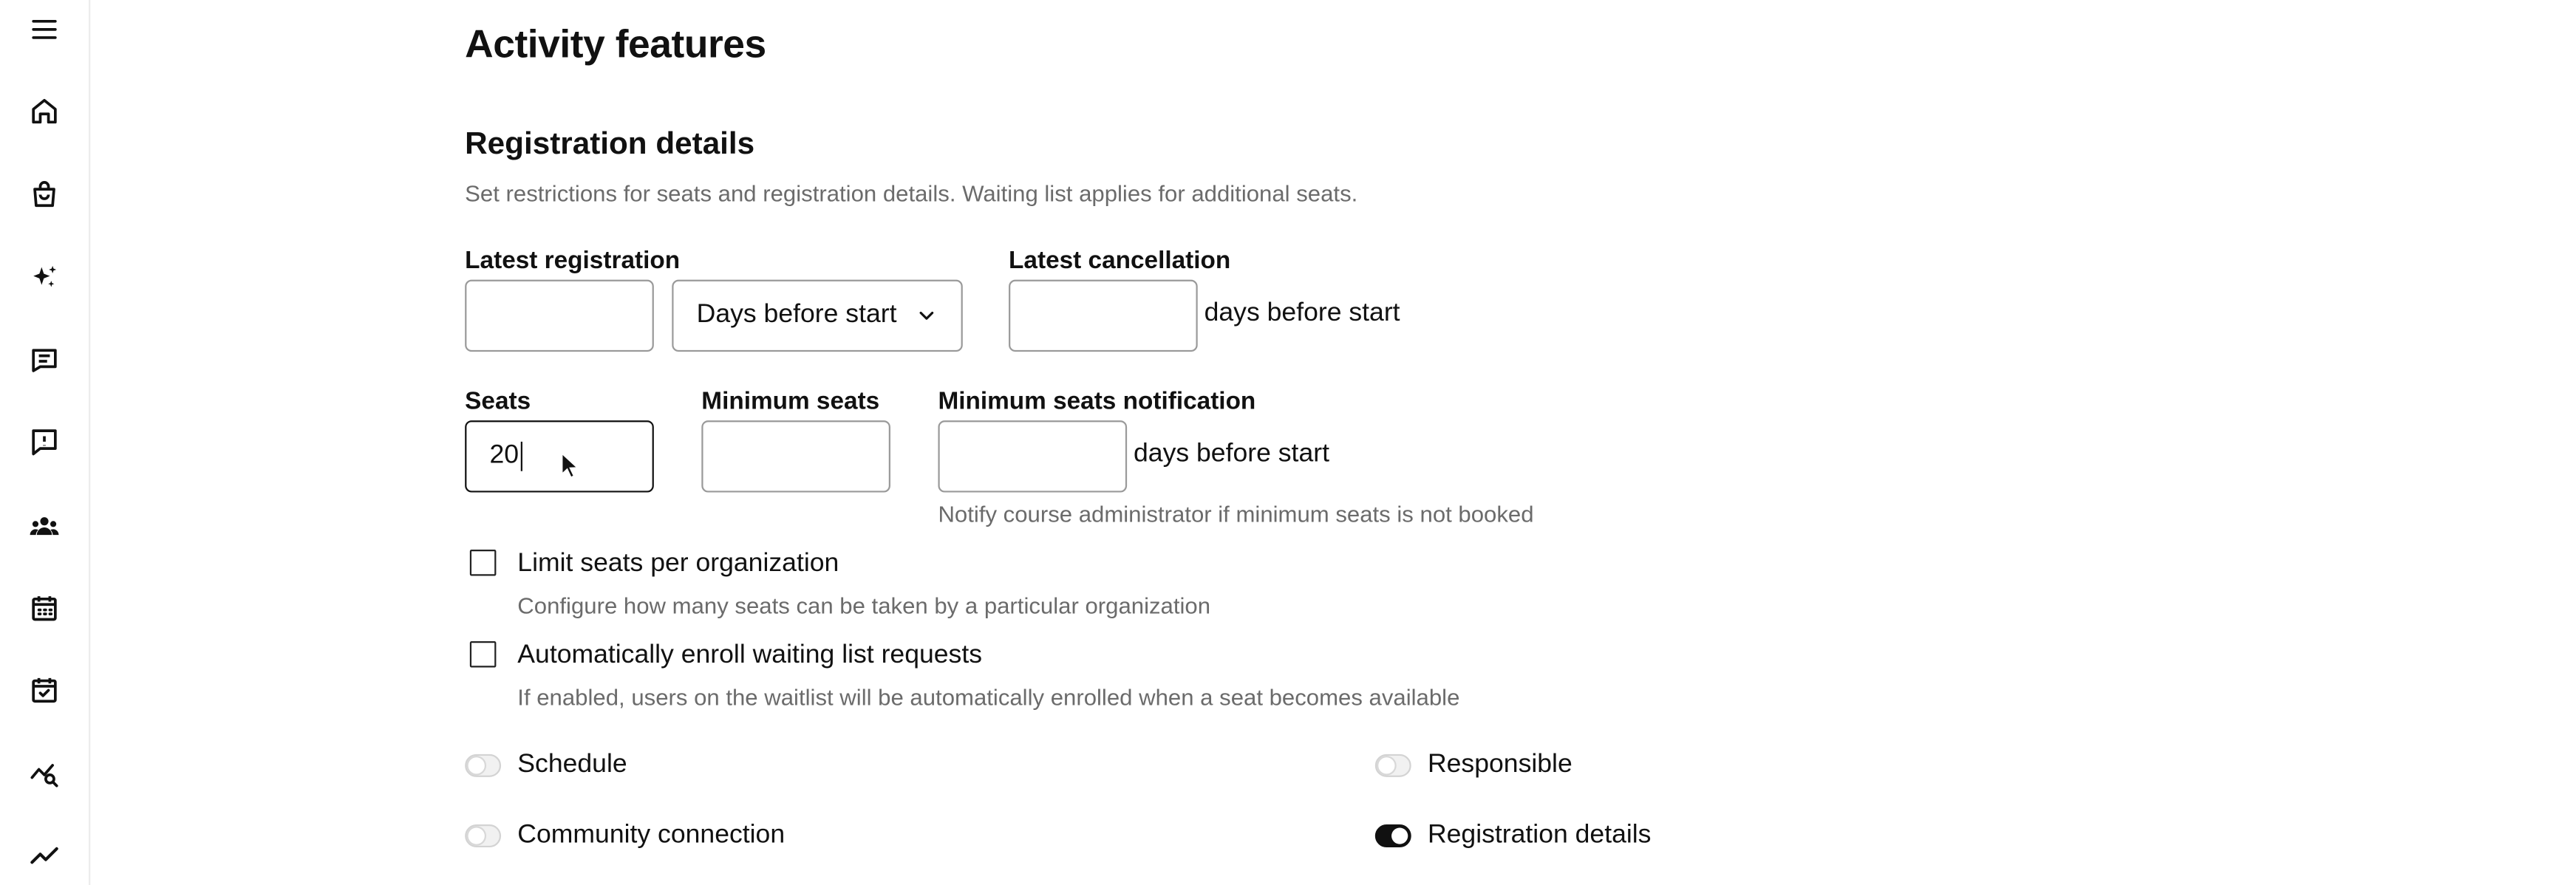  What do you see at coordinates (1120, 261) in the screenshot?
I see `latest-cancellation-label: Latest cancellation` at bounding box center [1120, 261].